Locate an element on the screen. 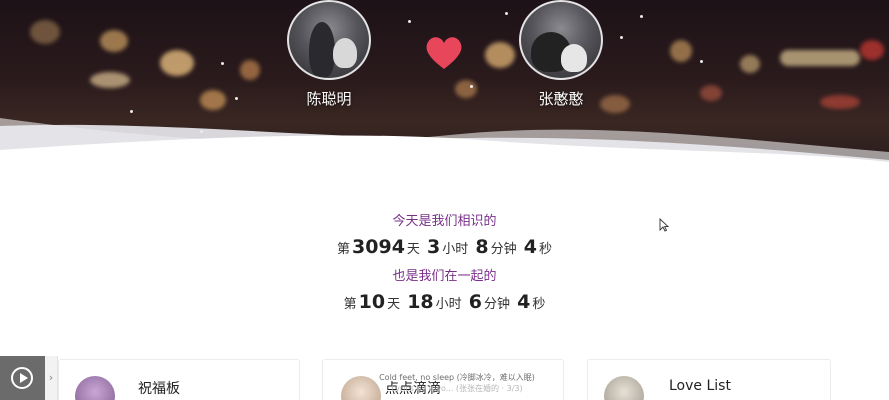  together-label: 也是我们在一起的 is located at coordinates (444, 276).